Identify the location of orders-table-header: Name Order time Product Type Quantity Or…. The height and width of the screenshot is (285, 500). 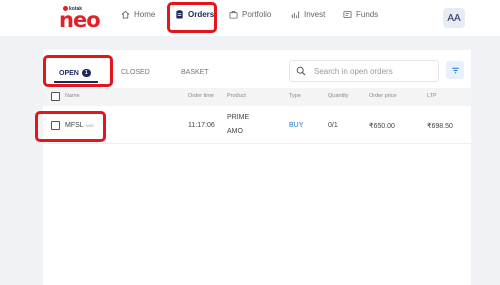
(257, 97).